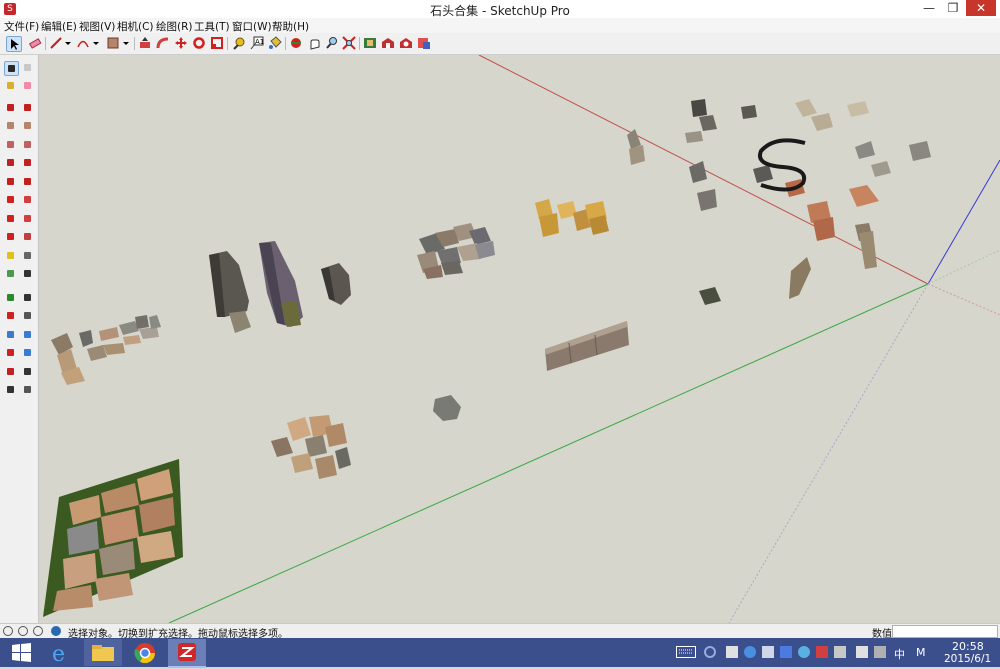 Image resolution: width=1000 pixels, height=669 pixels. What do you see at coordinates (447, 408) in the screenshot?
I see `single-boulder` at bounding box center [447, 408].